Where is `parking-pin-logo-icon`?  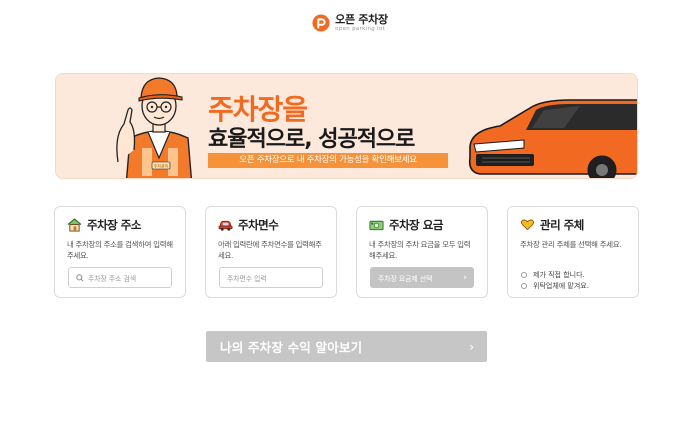 parking-pin-logo-icon is located at coordinates (321, 23).